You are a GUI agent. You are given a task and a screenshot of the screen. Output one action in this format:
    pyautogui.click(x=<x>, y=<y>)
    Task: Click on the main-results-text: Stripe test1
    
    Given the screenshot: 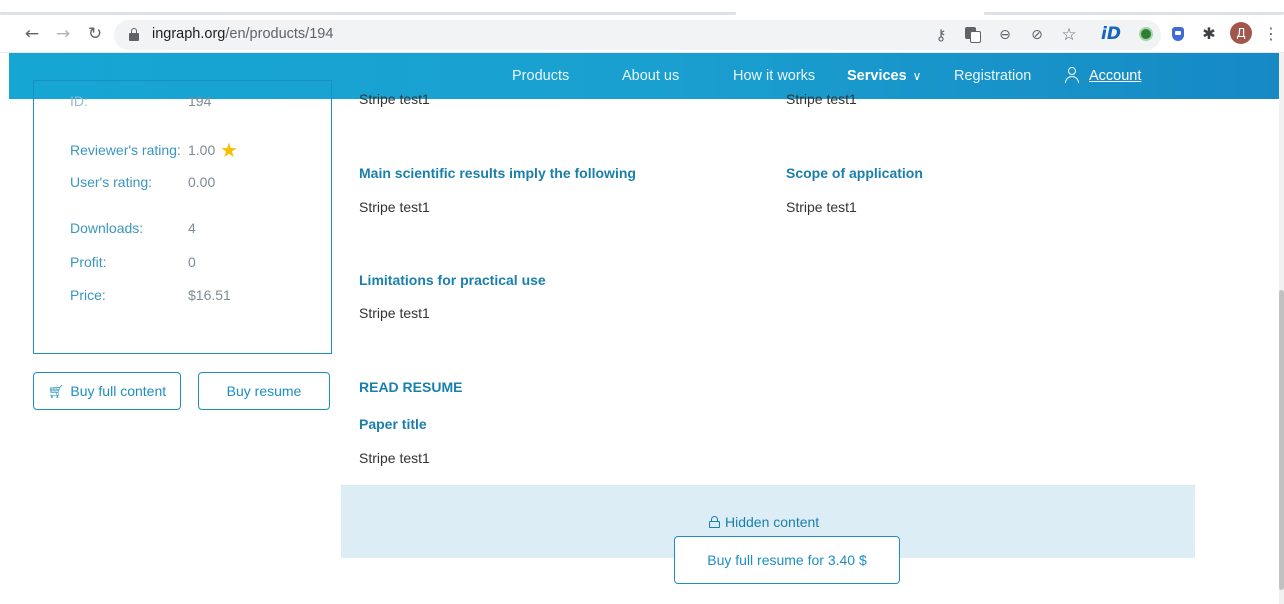 What is the action you would take?
    pyautogui.click(x=394, y=207)
    